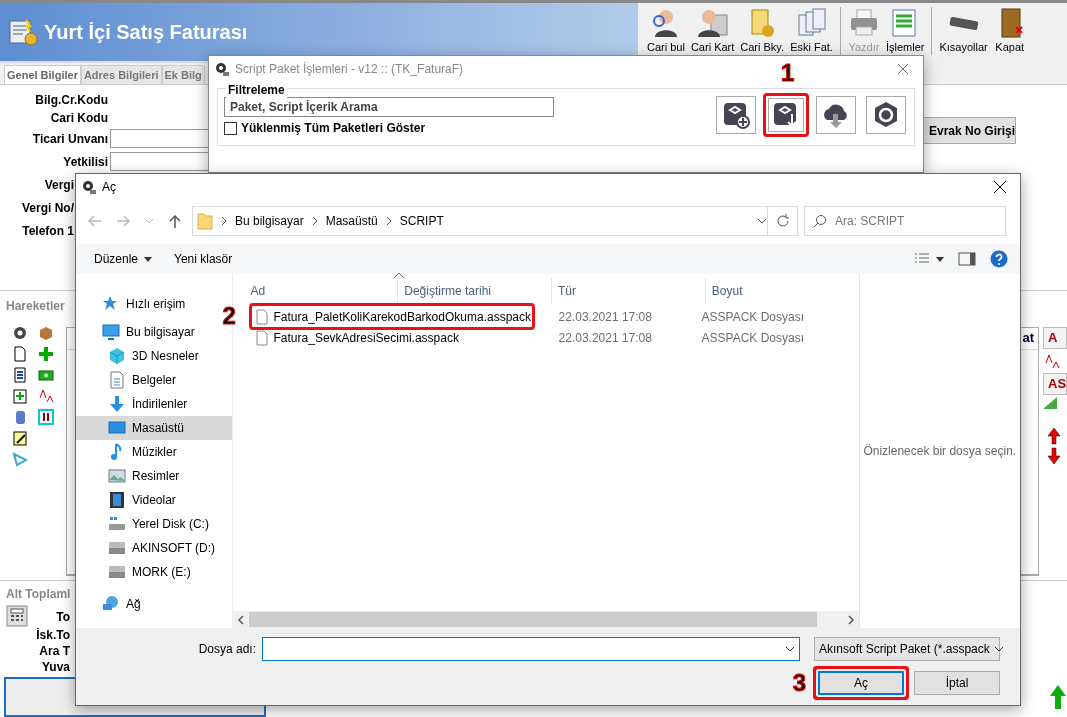 This screenshot has height=717, width=1067. I want to click on help-button, so click(999, 259).